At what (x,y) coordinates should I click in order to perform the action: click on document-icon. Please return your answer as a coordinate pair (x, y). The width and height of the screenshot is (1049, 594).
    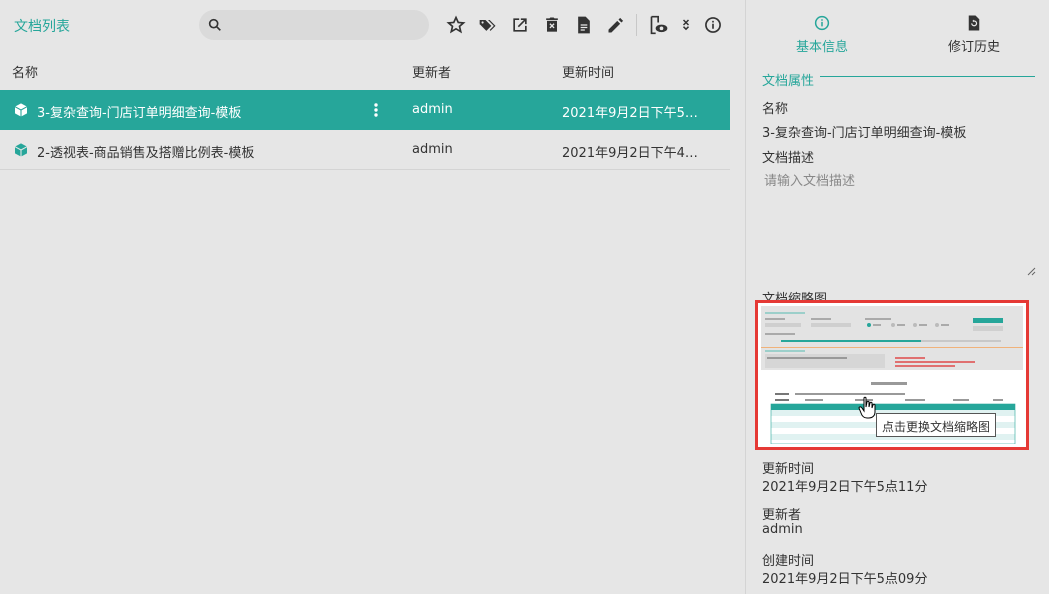
    Looking at the image, I should click on (584, 25).